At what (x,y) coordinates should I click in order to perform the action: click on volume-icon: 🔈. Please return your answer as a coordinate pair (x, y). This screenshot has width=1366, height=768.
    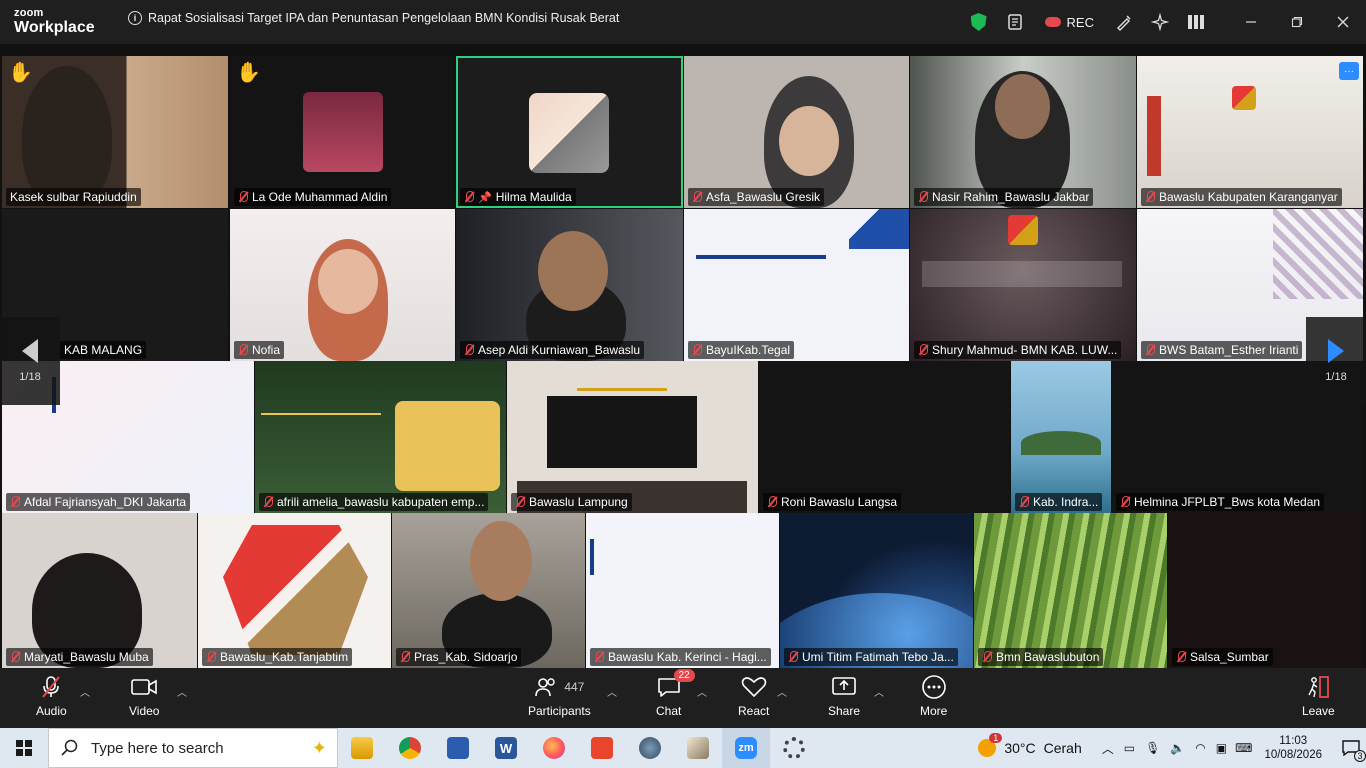
    Looking at the image, I should click on (1177, 748).